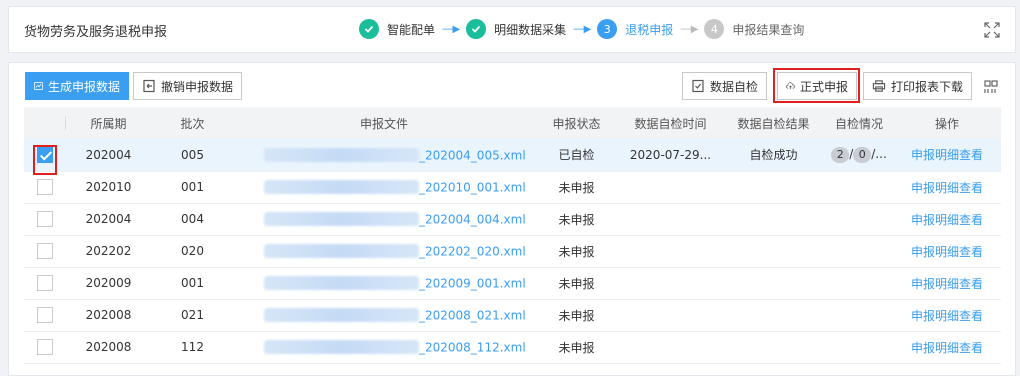 Image resolution: width=1020 pixels, height=376 pixels. I want to click on file-cell: _202202_020.xml, so click(384, 251).